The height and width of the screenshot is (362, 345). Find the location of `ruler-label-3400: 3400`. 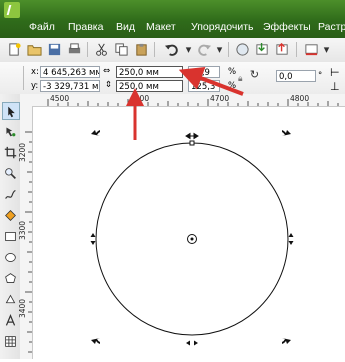

ruler-label-3400: 3400 is located at coordinates (23, 308).